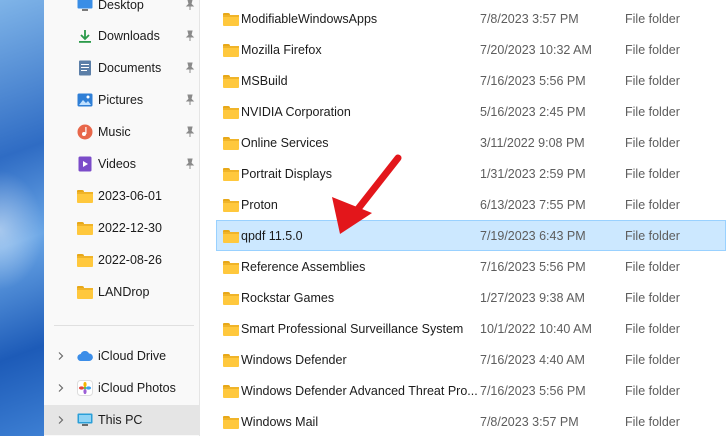 Image resolution: width=726 pixels, height=436 pixels. What do you see at coordinates (471, 235) in the screenshot?
I see `file-row: qpdf 11.5.0 7/19/2023 6:43 PM File folder` at bounding box center [471, 235].